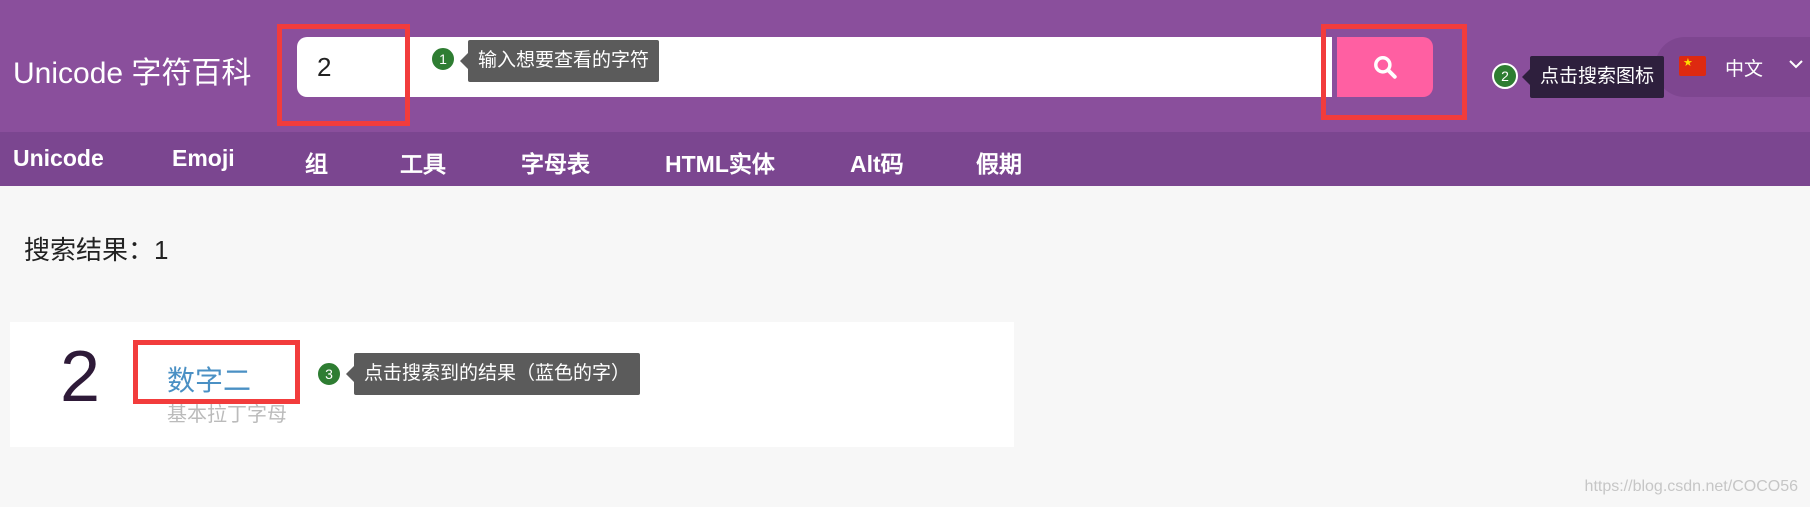 Image resolution: width=1810 pixels, height=507 pixels. Describe the element at coordinates (58, 158) in the screenshot. I see `nav-item-unicode: Unicode` at that location.